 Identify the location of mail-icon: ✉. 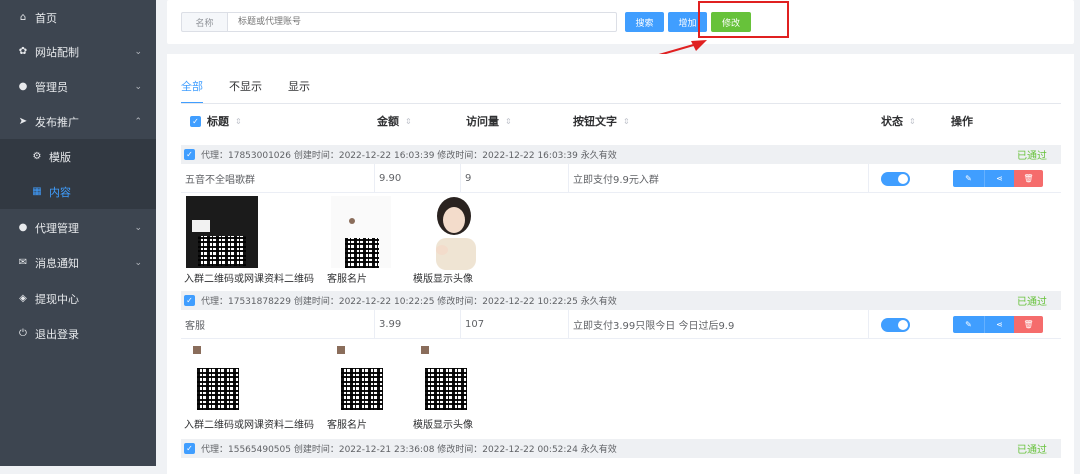
(23, 262).